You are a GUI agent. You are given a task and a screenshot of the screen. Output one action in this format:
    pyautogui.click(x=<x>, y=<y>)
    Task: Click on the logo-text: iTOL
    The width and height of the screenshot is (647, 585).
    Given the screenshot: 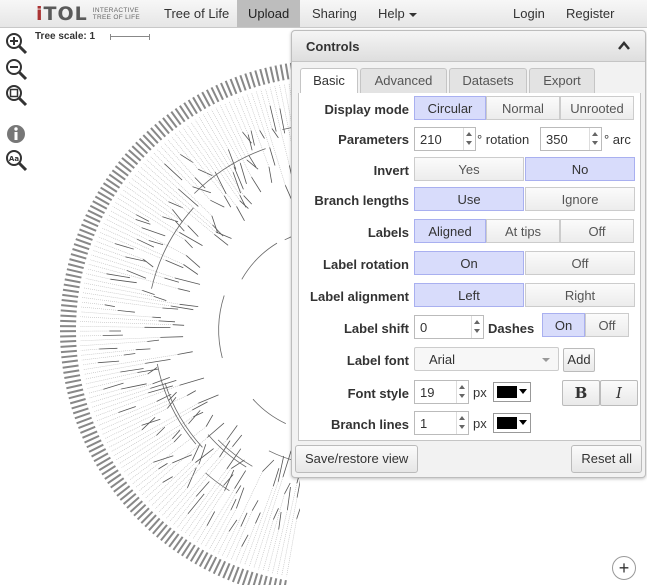 What is the action you would take?
    pyautogui.click(x=62, y=13)
    